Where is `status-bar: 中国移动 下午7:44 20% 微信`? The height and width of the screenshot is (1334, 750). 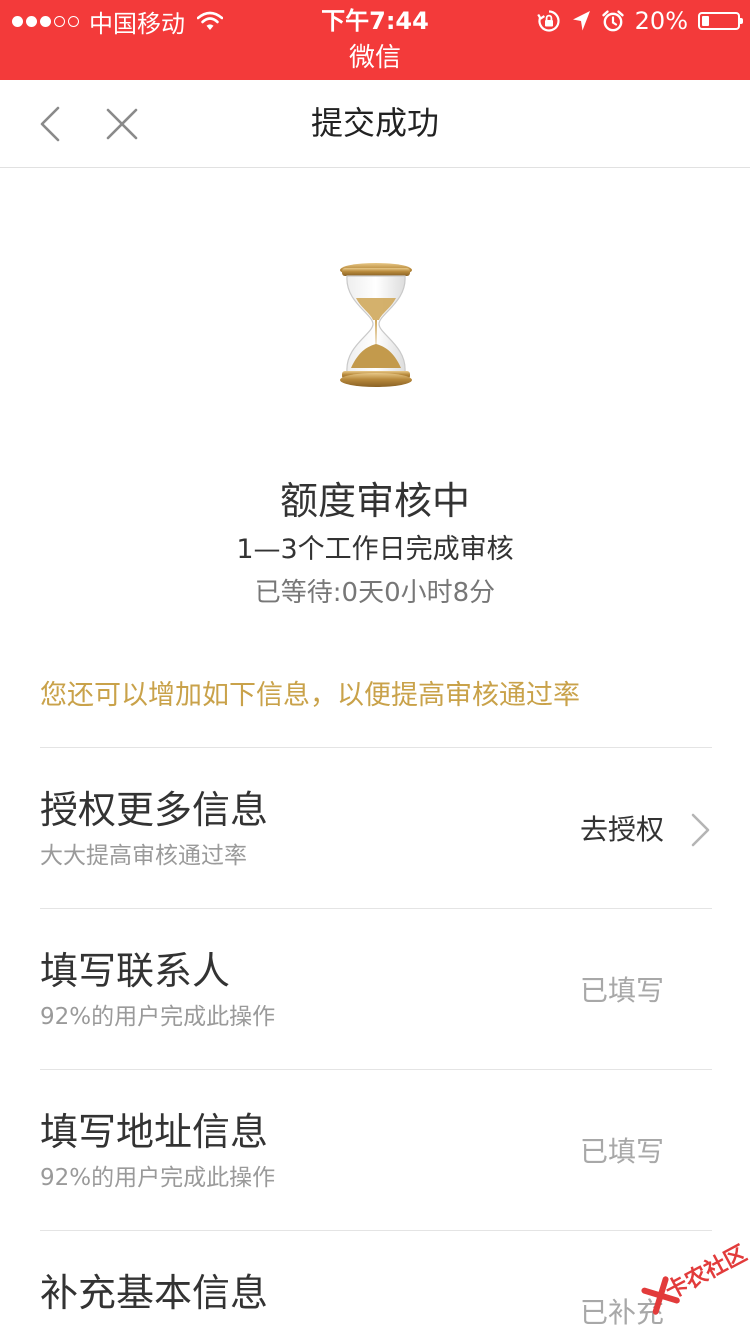
status-bar: 中国移动 下午7:44 20% 微信 is located at coordinates (375, 40).